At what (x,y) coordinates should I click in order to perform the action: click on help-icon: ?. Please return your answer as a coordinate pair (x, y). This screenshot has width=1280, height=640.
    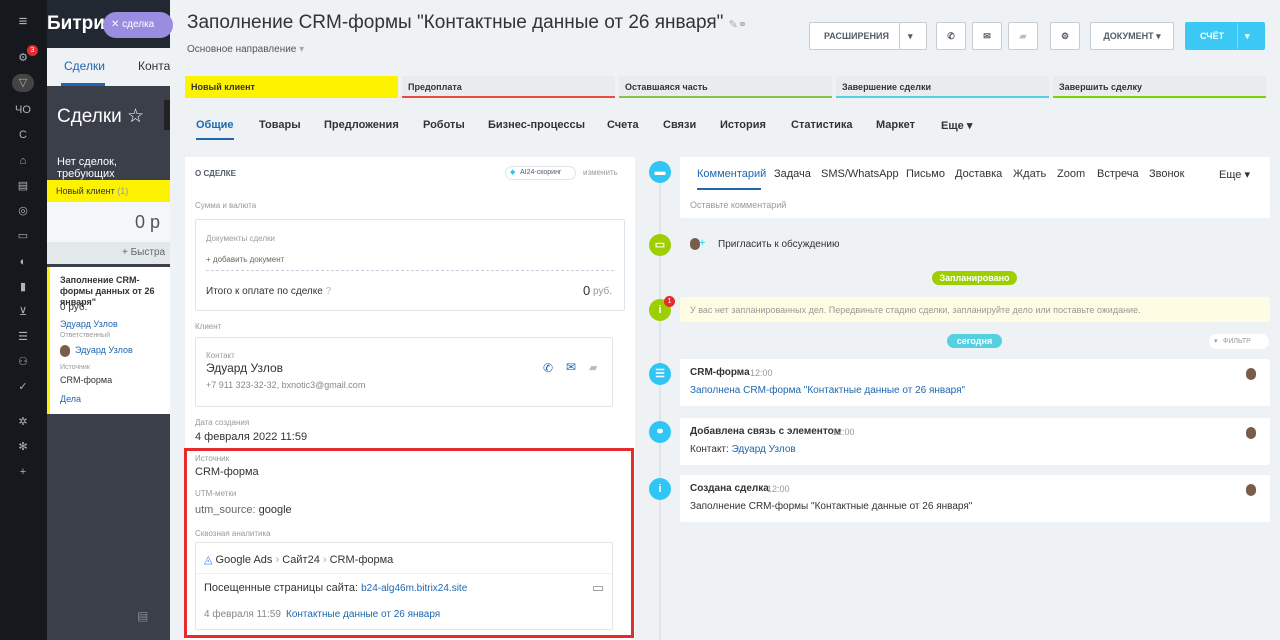
    Looking at the image, I should click on (329, 291).